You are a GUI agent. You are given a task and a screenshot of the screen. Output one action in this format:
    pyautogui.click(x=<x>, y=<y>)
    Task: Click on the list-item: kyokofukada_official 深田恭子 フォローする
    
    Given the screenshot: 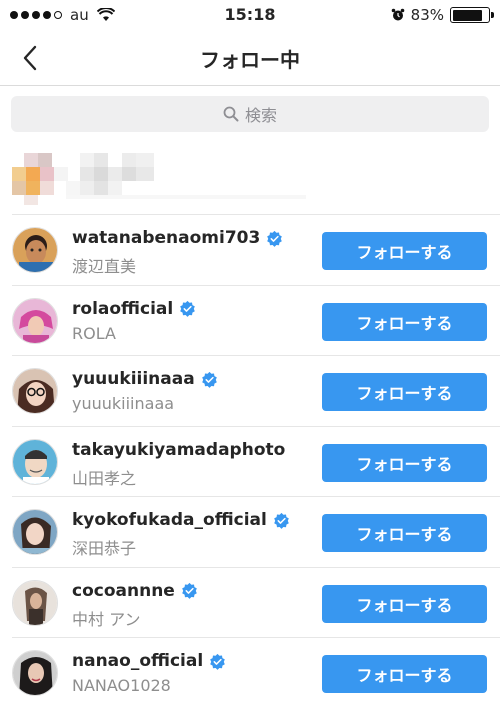 What is the action you would take?
    pyautogui.click(x=256, y=531)
    